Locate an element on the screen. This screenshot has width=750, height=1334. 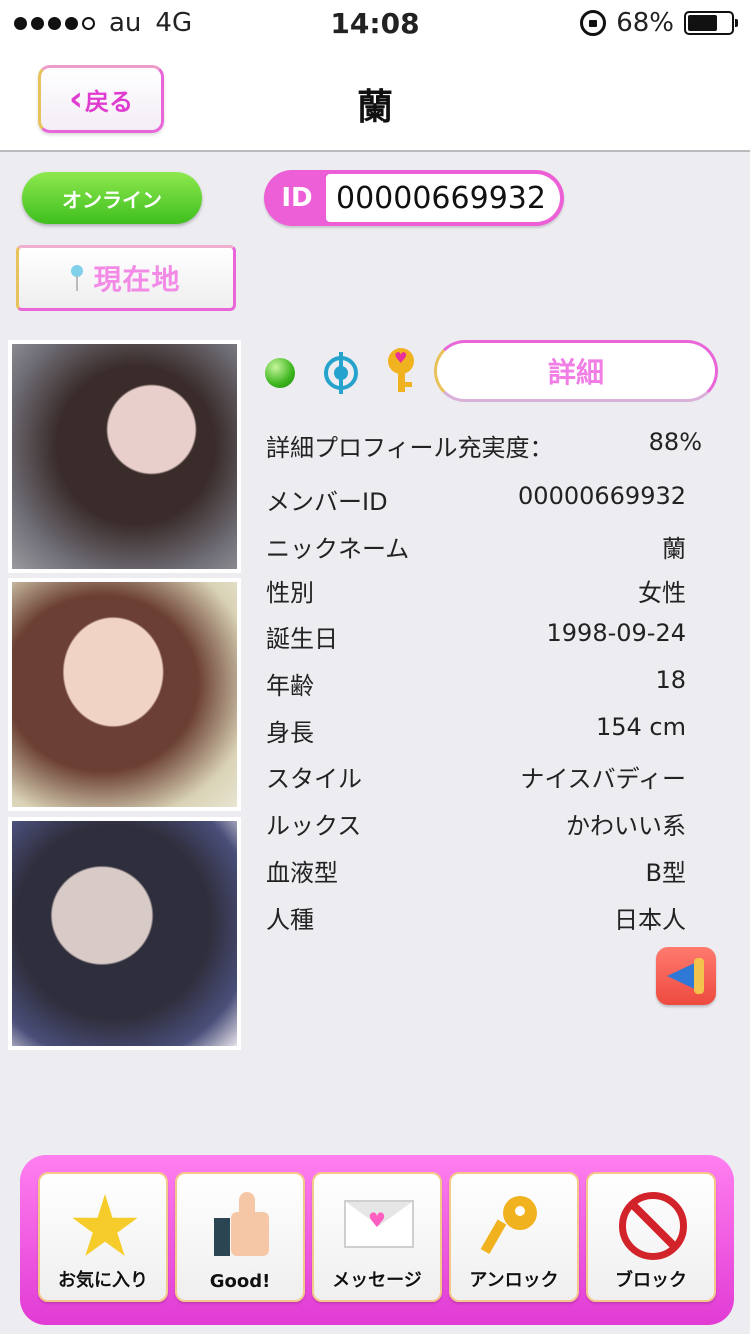
navigation-bar: ‹ 戻る 蘭 is located at coordinates (375, 100).